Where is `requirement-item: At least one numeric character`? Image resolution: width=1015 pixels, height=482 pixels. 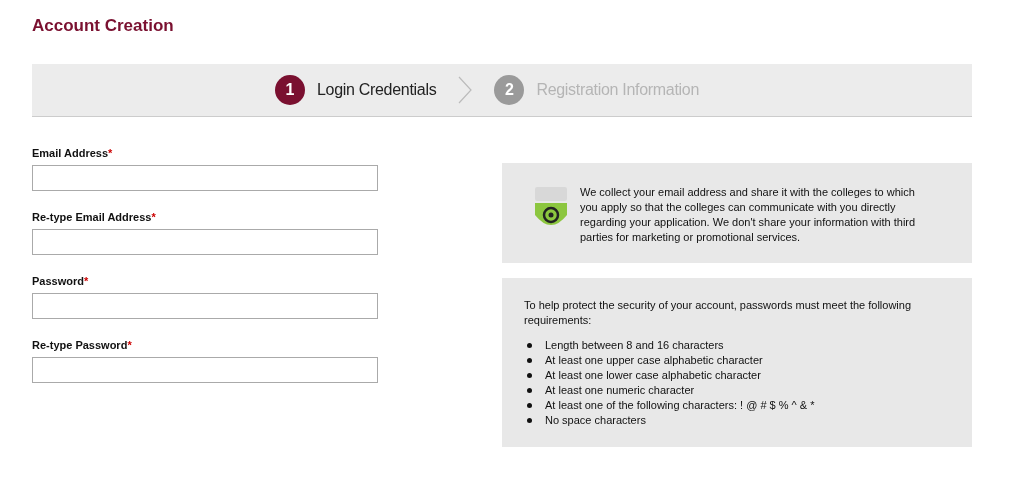 requirement-item: At least one numeric character is located at coordinates (620, 390).